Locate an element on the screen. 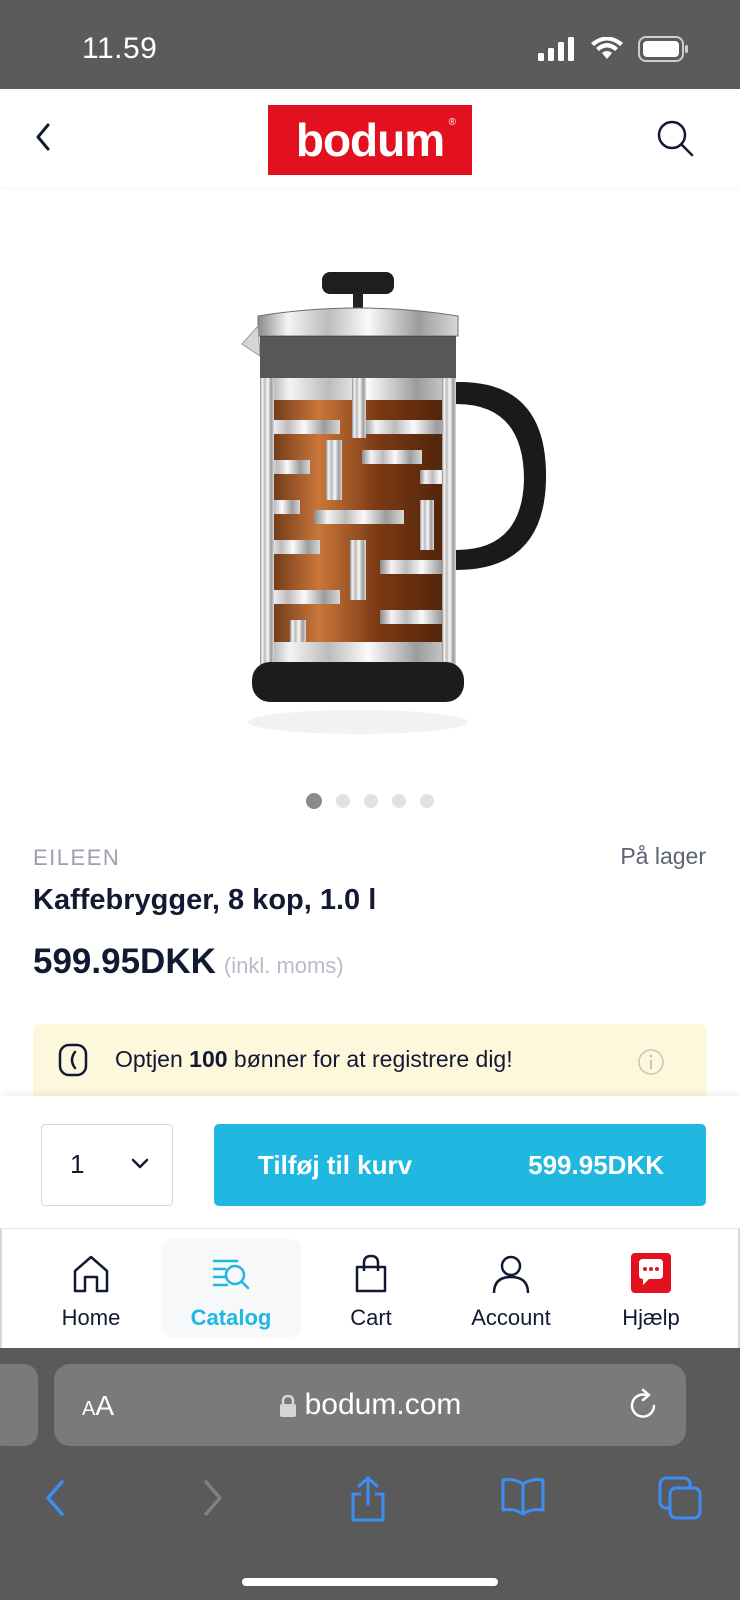 The width and height of the screenshot is (740, 1600). gallery-pagination is located at coordinates (370, 801).